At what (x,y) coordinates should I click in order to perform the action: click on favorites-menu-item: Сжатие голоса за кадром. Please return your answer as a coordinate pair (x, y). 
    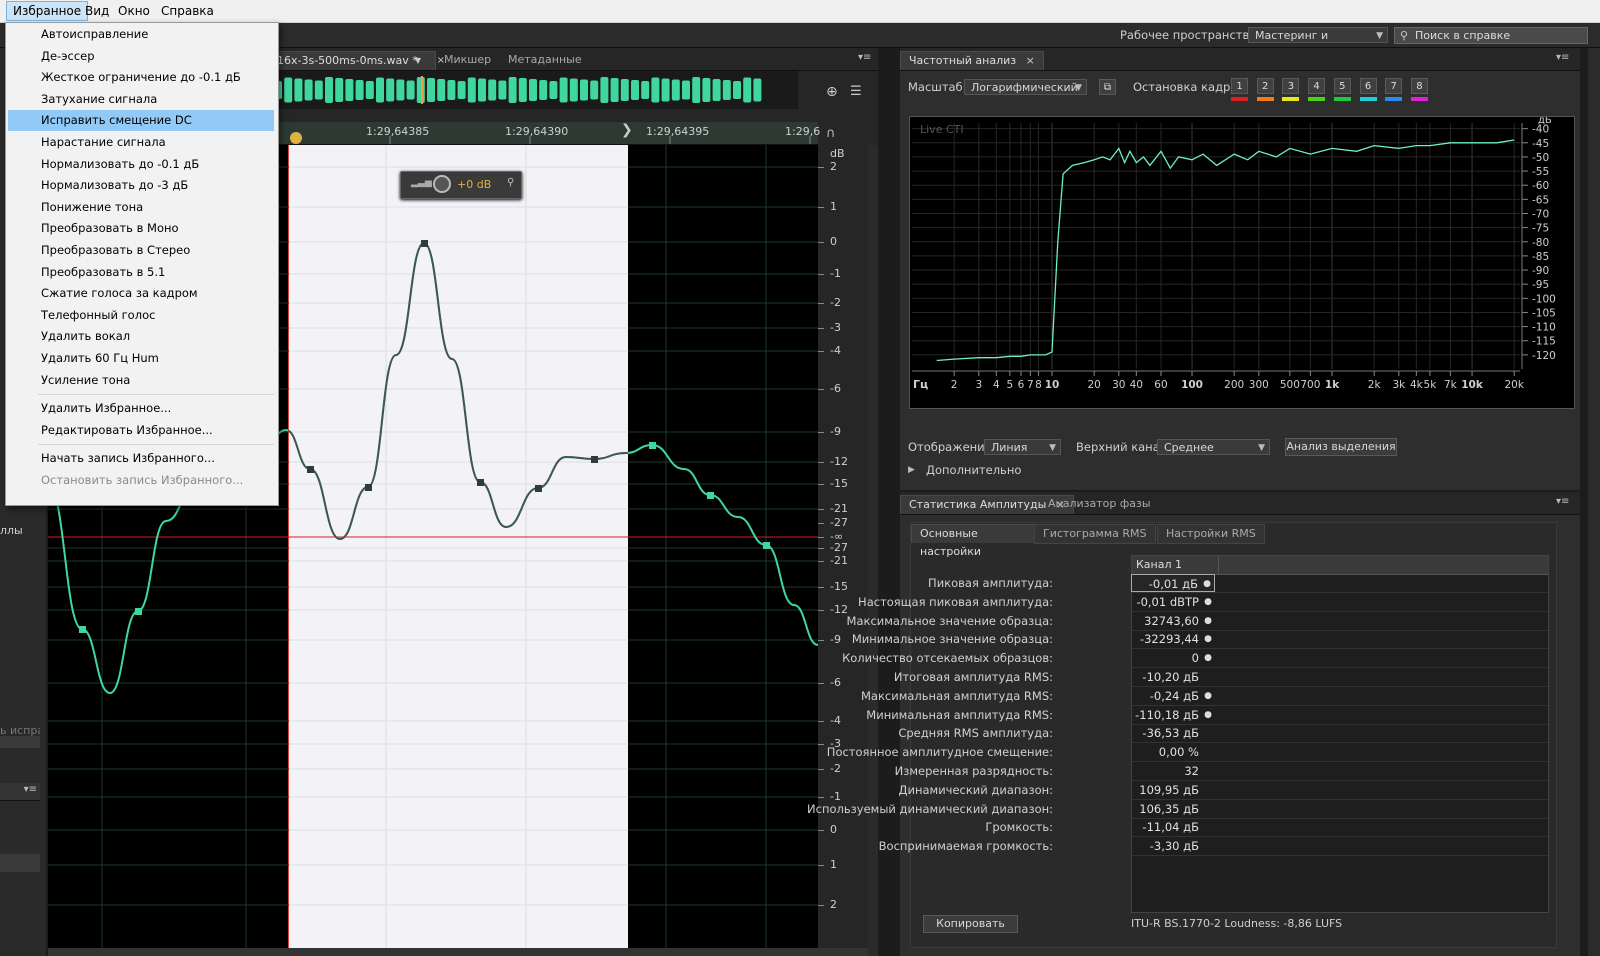
    Looking at the image, I should click on (141, 293).